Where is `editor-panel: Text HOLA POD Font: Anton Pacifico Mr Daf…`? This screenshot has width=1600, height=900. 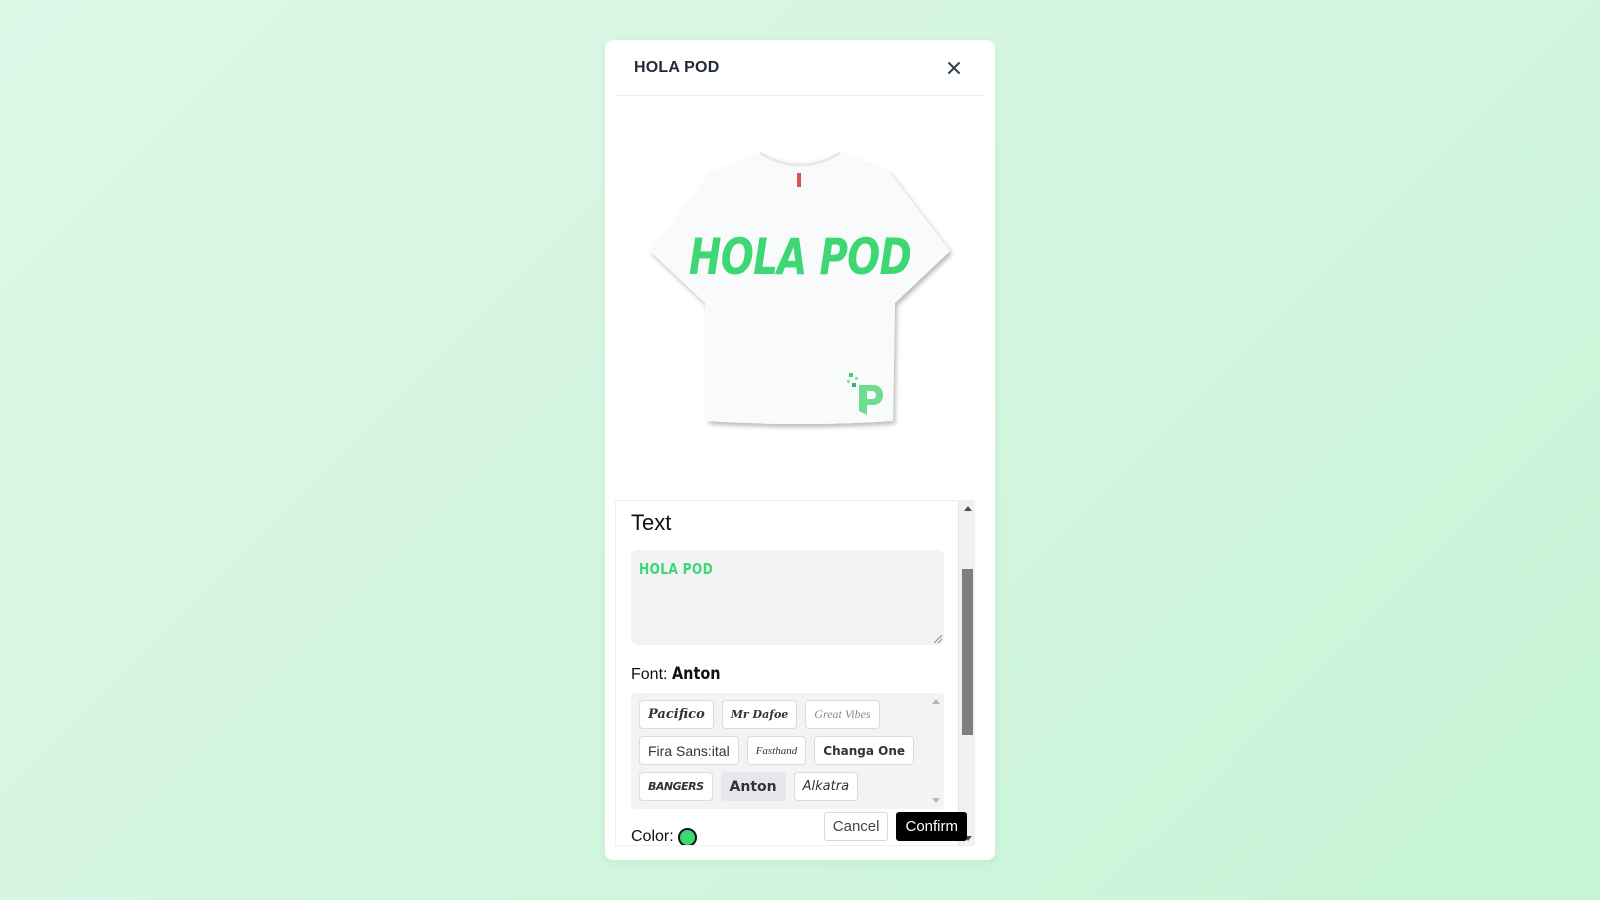
editor-panel: Text HOLA POD Font: Anton Pacifico Mr Daf… is located at coordinates (795, 673).